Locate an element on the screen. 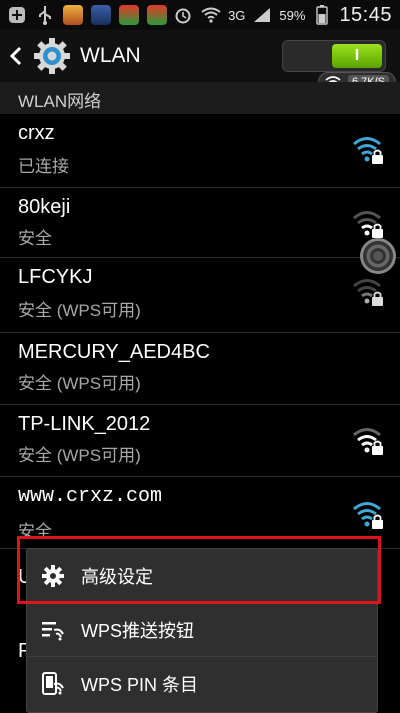 Image resolution: width=400 pixels, height=713 pixels. network-name: www.crxz.com is located at coordinates (90, 496).